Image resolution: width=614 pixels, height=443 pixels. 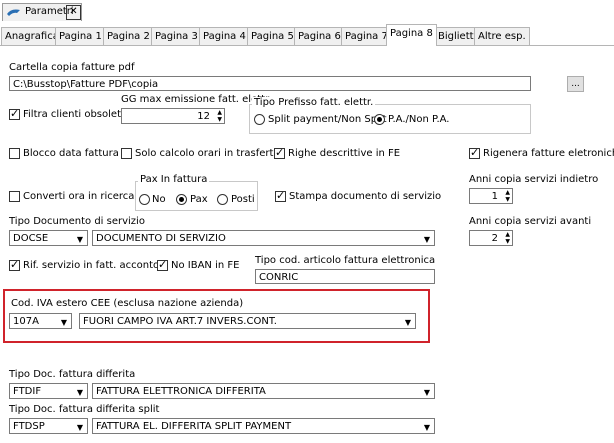 I want to click on pax-posti-label: Posti, so click(x=243, y=199).